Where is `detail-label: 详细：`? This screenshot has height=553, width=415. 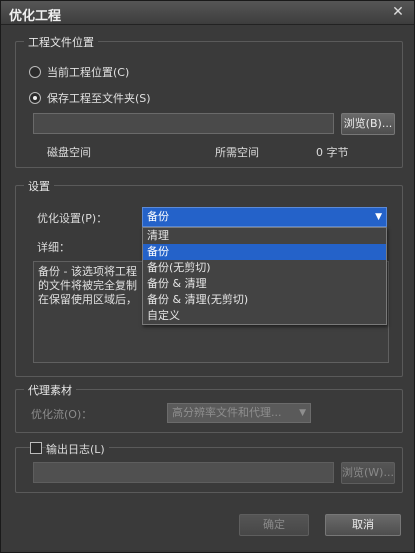 detail-label: 详细： is located at coordinates (53, 247).